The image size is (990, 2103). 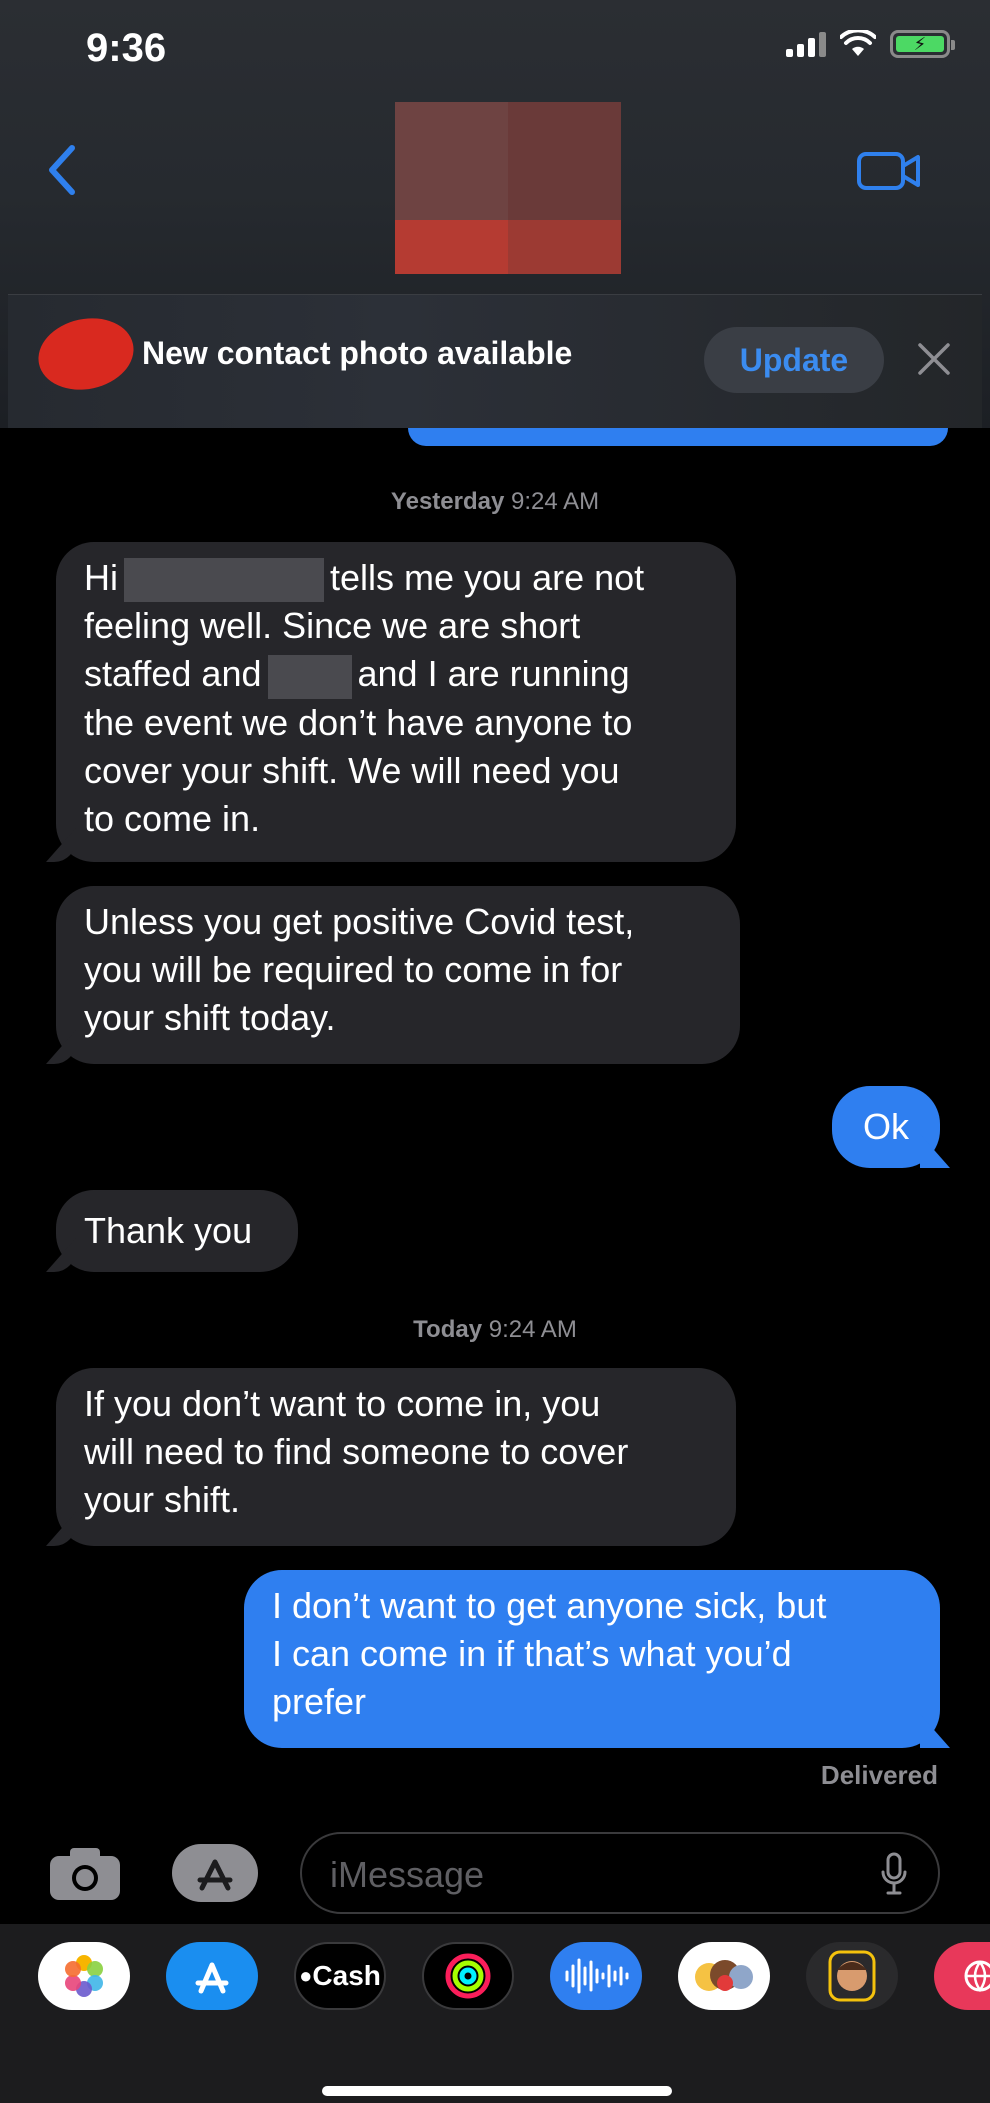 What do you see at coordinates (495, 2013) in the screenshot?
I see `imessage-app-strip: ● Cash` at bounding box center [495, 2013].